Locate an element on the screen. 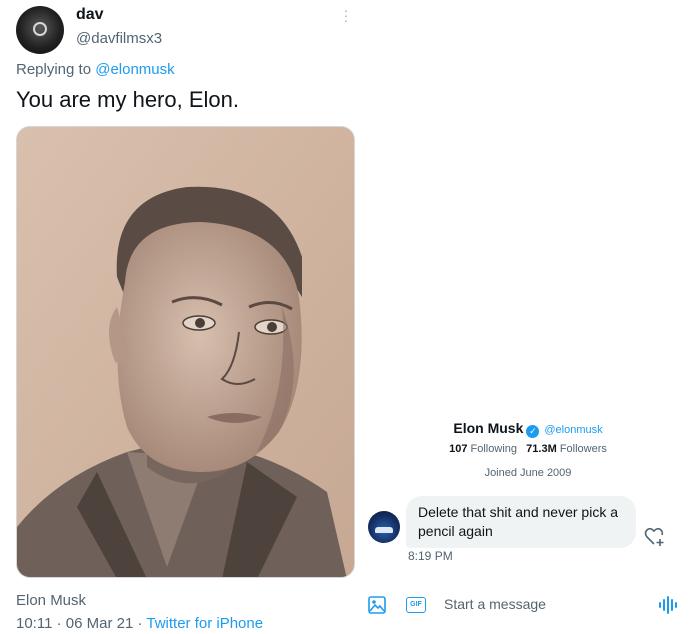 This screenshot has height=634, width=700. message-input: Start a message is located at coordinates (495, 604).